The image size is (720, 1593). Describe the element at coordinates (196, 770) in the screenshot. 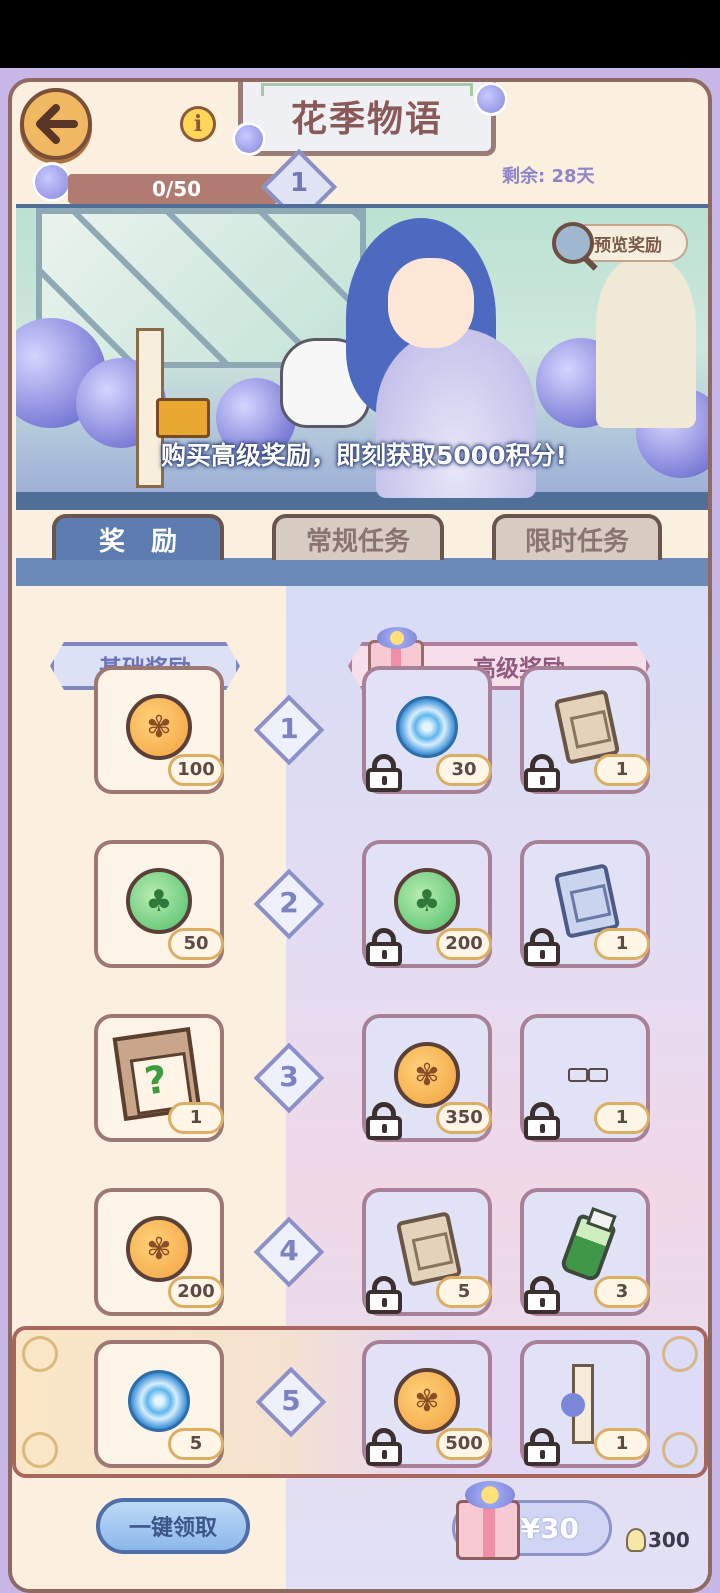

I see `reward-quantity: 100` at that location.